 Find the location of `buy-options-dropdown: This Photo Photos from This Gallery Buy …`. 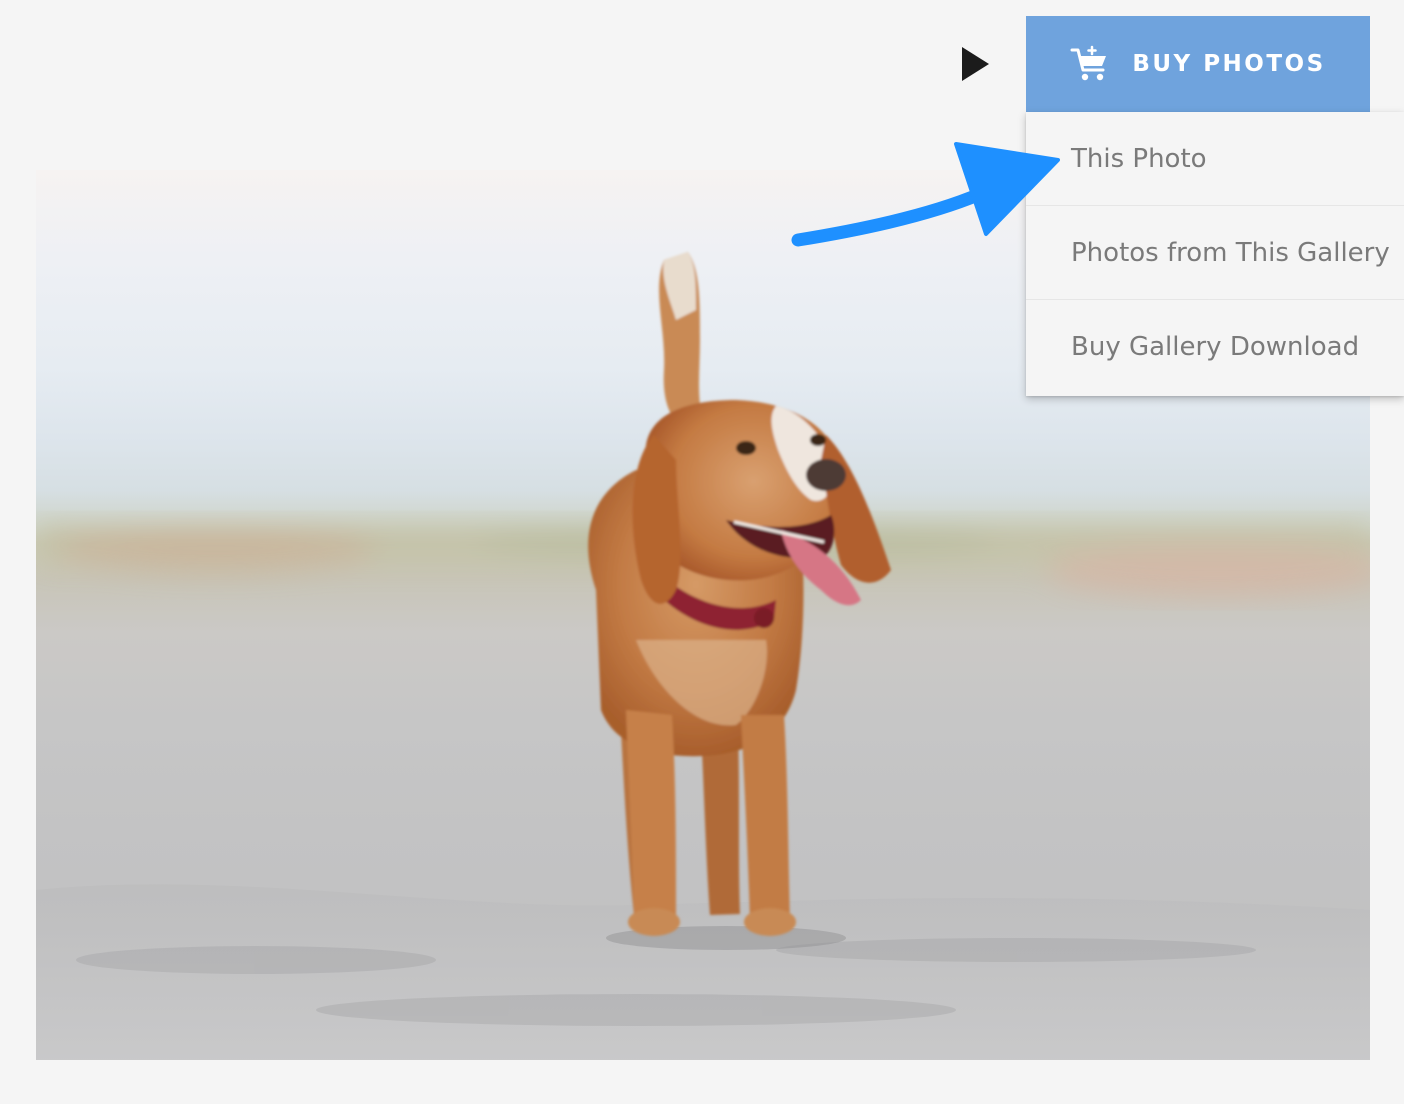

buy-options-dropdown: This Photo Photos from This Gallery Buy … is located at coordinates (1215, 254).